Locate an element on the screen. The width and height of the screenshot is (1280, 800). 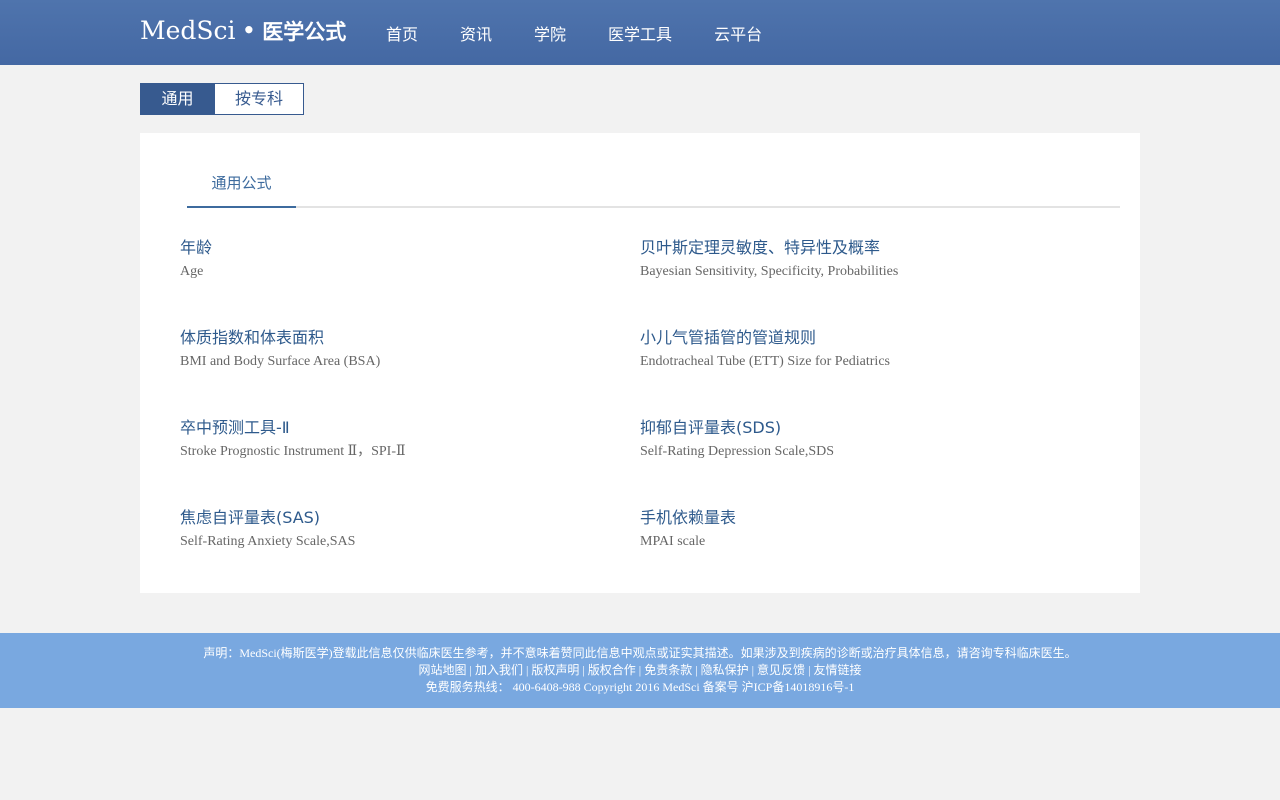
medsci-logo: MedSci • 医学公式 is located at coordinates (243, 31).